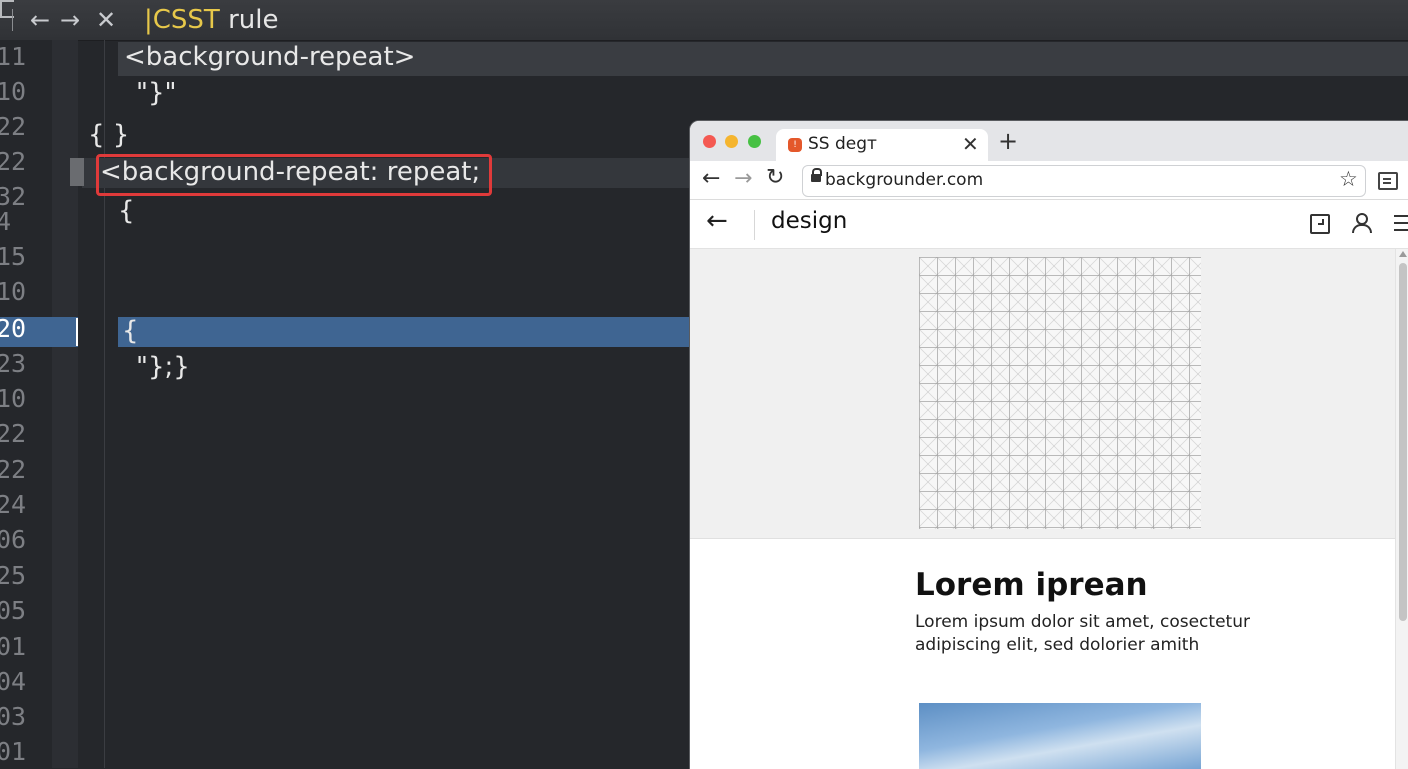 This screenshot has width=1408, height=769. What do you see at coordinates (1049, 141) in the screenshot?
I see `browser-tab-bar: ! SS degт ✕ +` at bounding box center [1049, 141].